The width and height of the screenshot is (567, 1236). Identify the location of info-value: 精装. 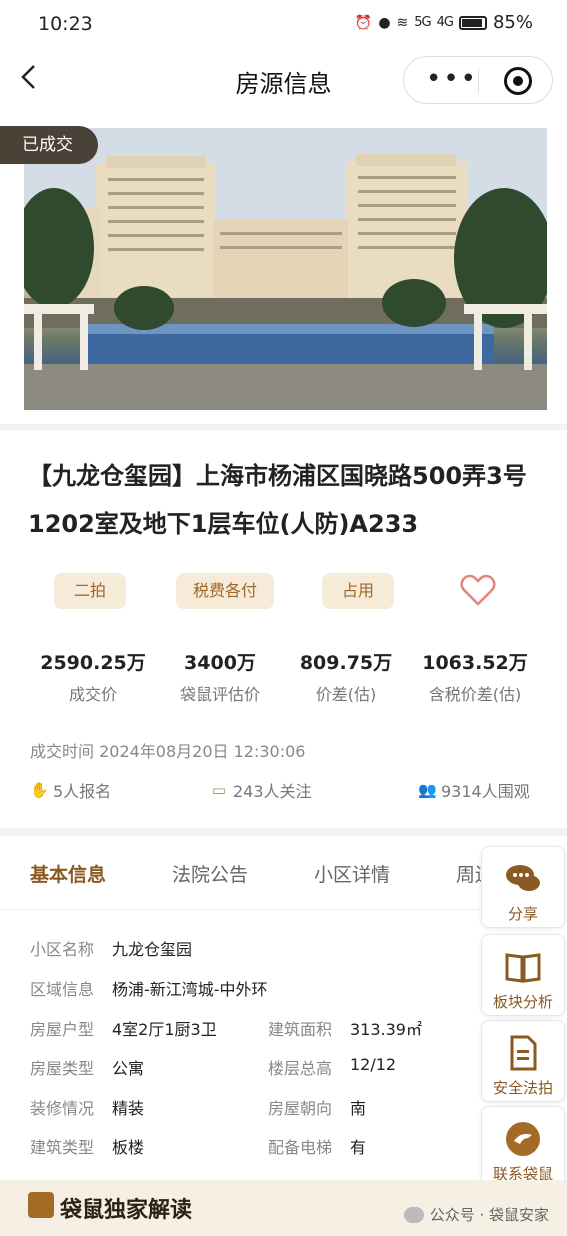
(128, 1108).